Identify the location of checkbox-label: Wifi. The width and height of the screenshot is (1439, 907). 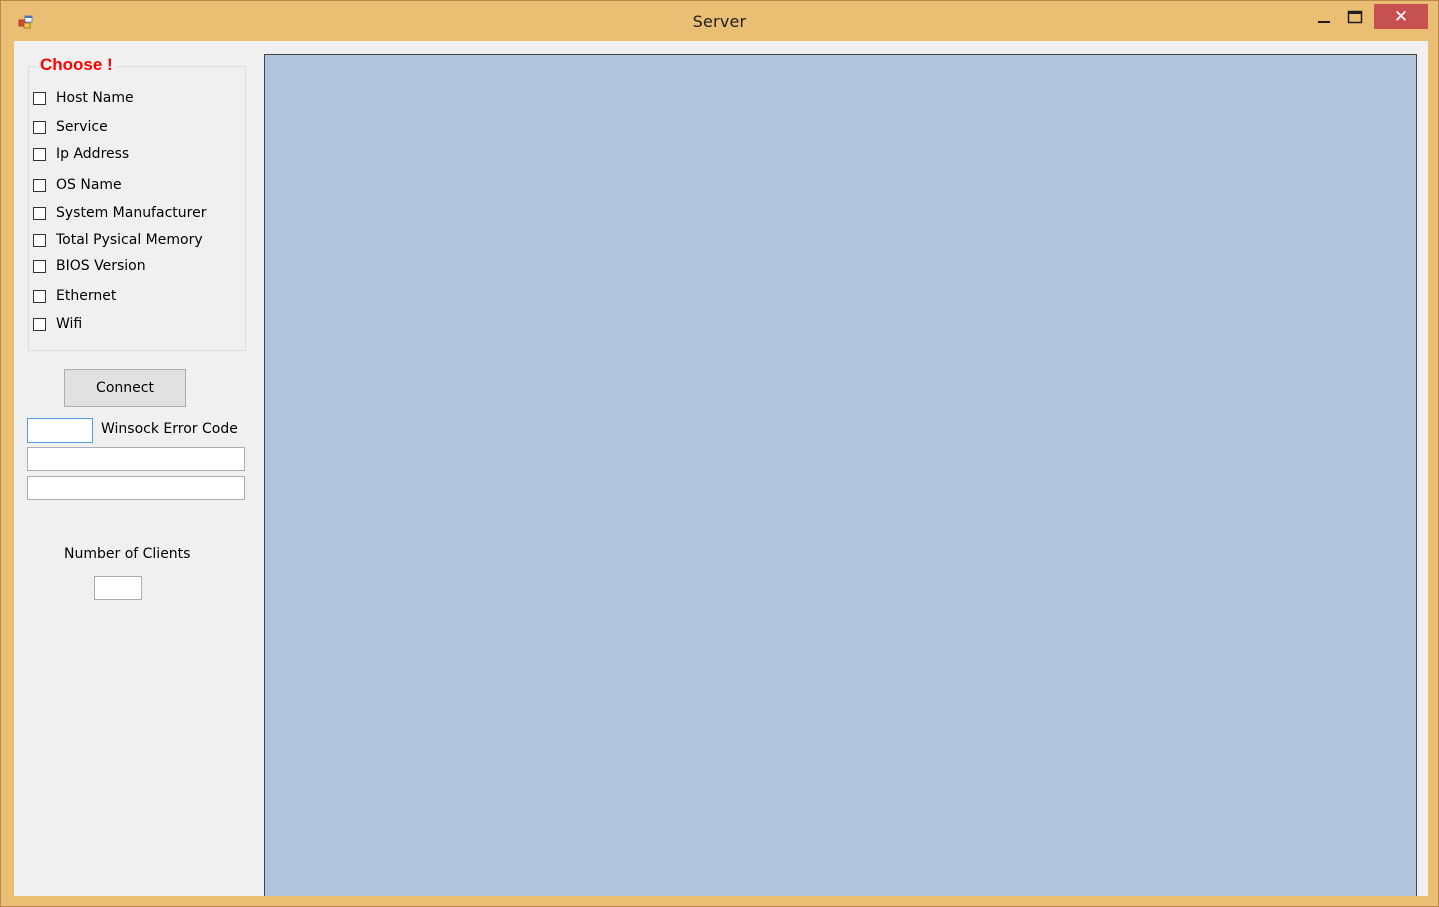
(69, 324).